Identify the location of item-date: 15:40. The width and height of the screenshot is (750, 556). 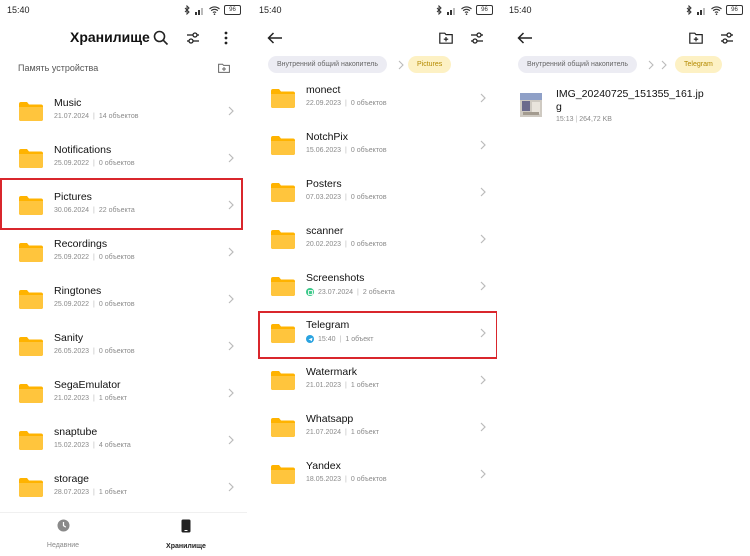
(327, 339).